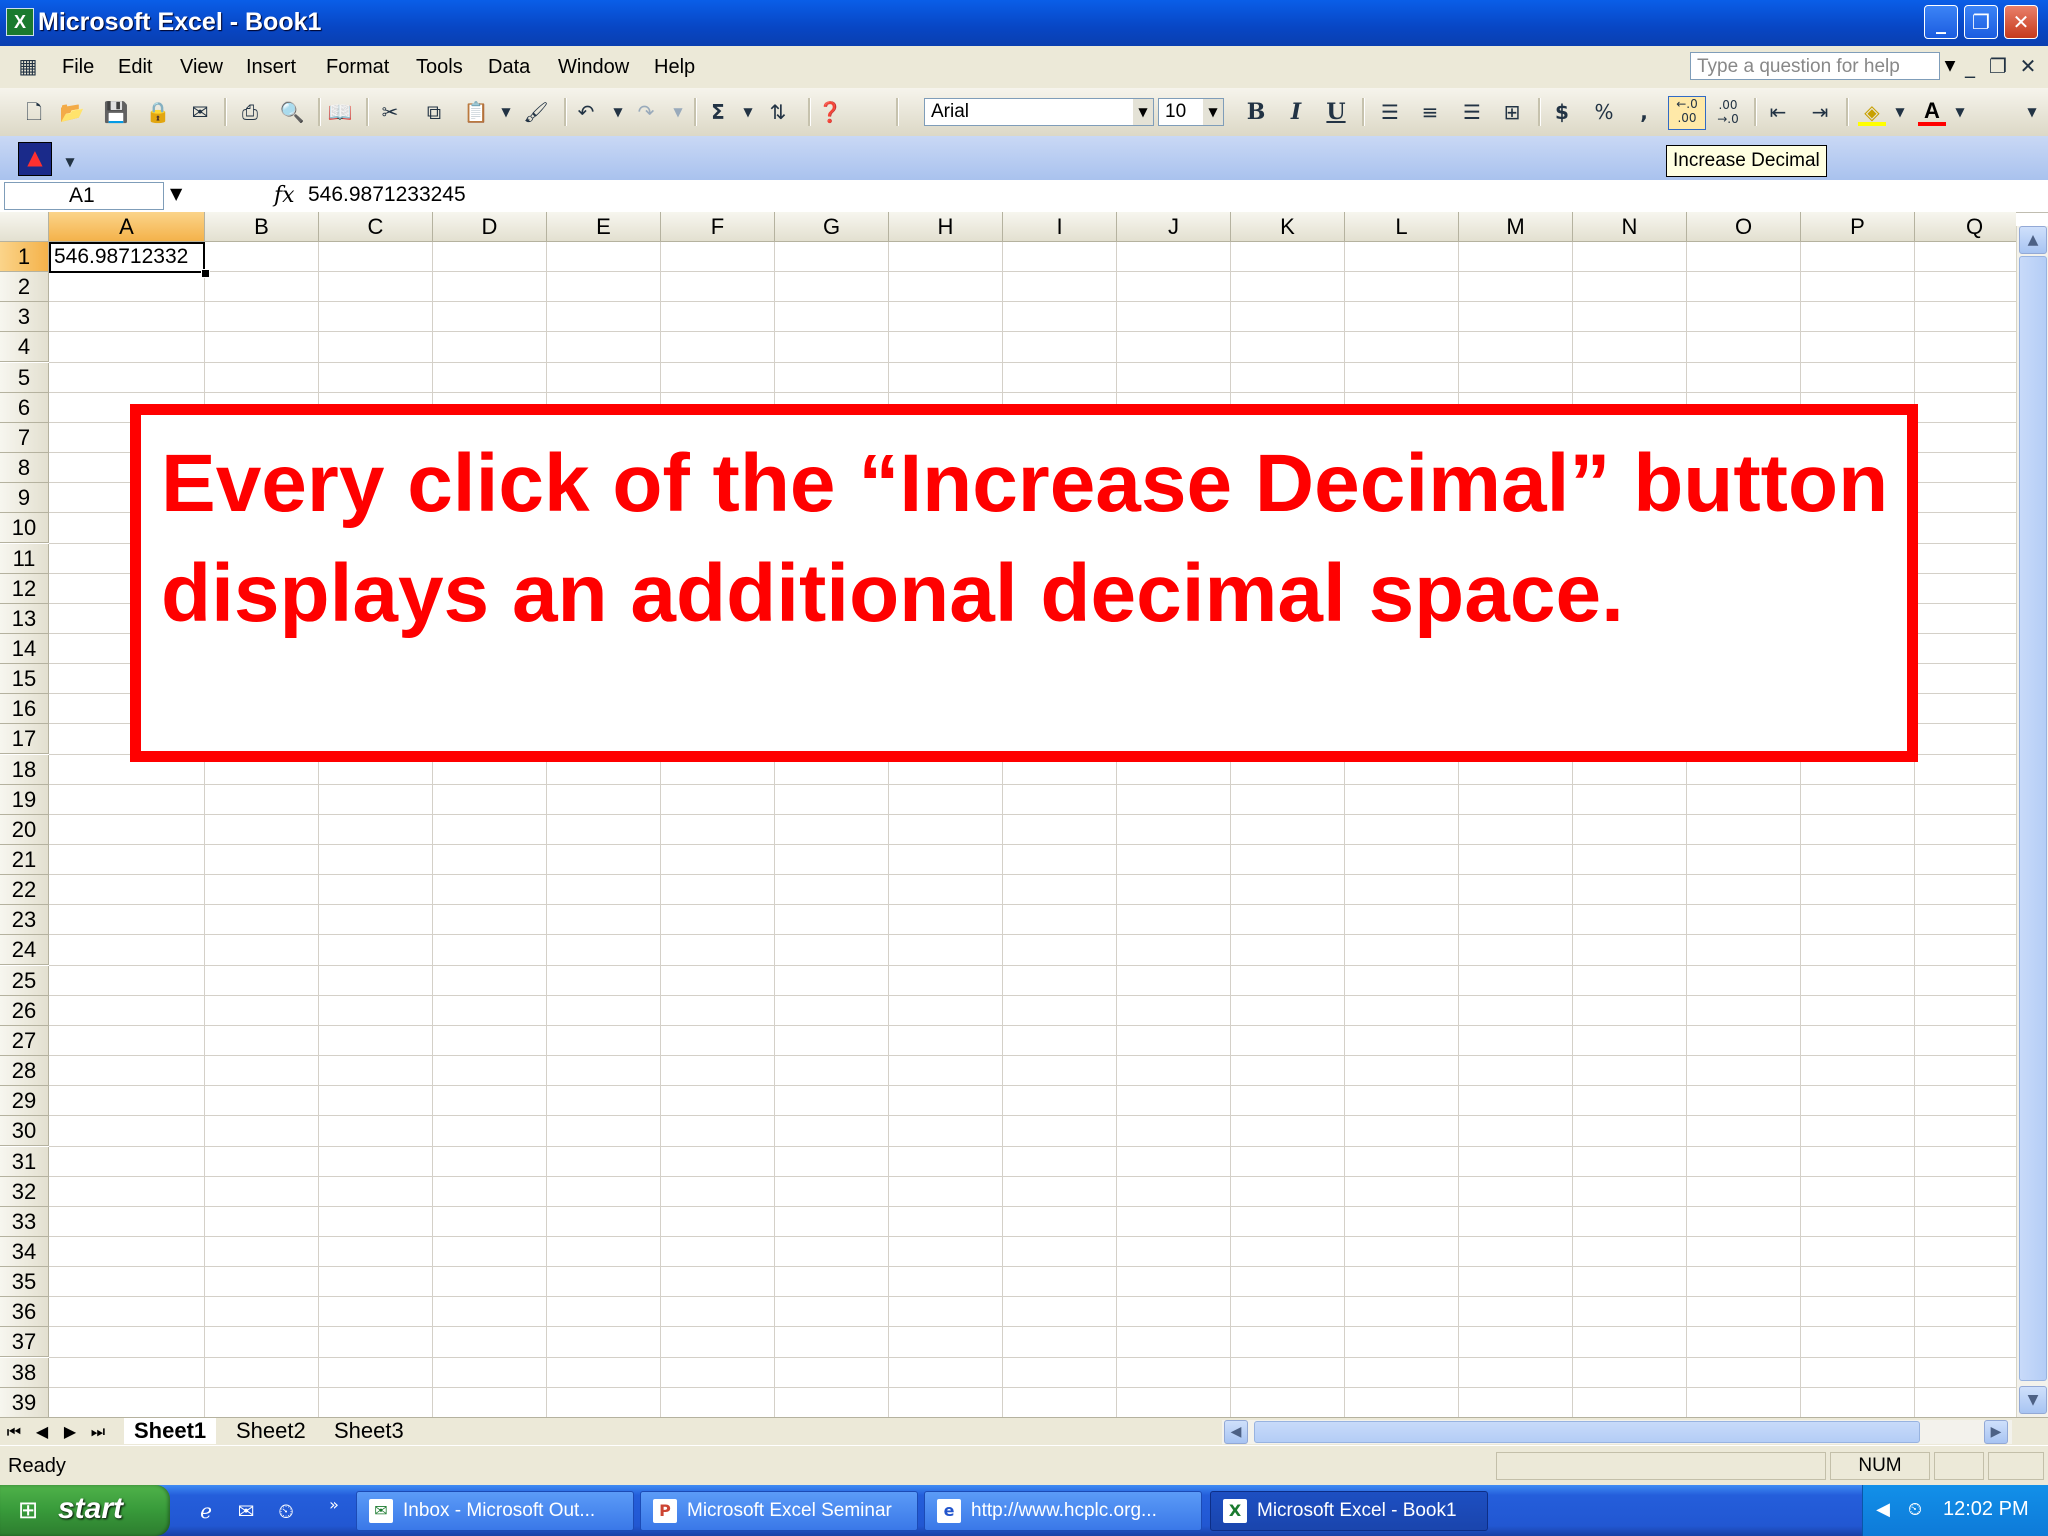 Image resolution: width=2048 pixels, height=1536 pixels. I want to click on scroll-right-icon: ▶, so click(1996, 1432).